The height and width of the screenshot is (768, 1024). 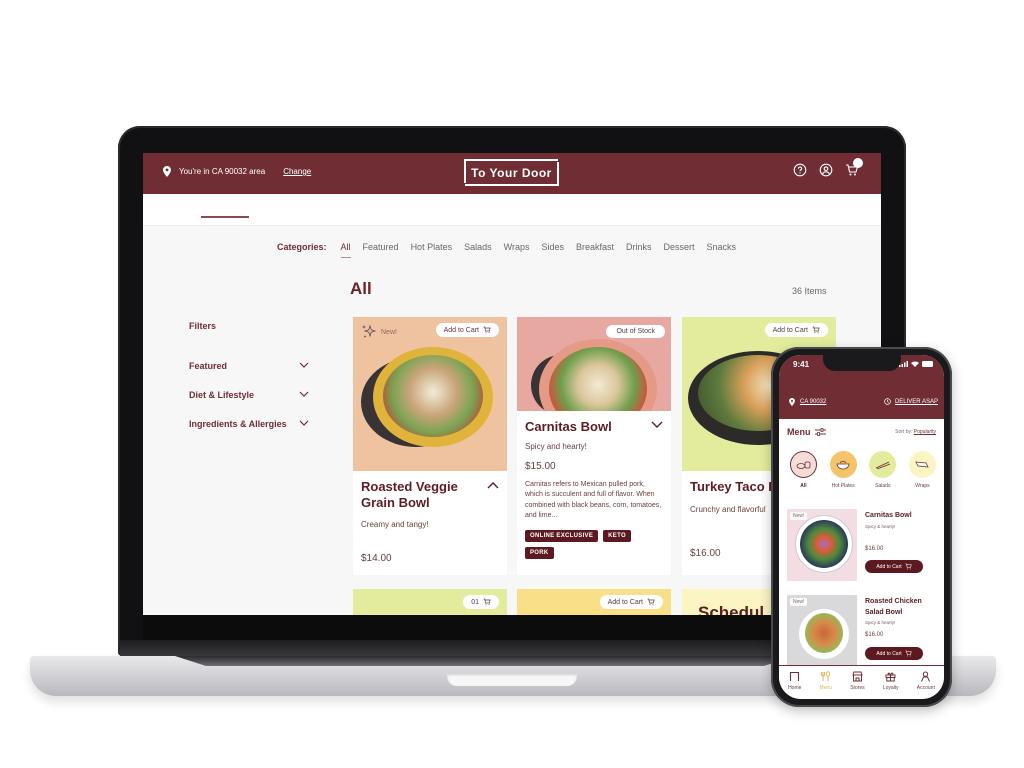 I want to click on gift-icon, so click(x=890, y=677).